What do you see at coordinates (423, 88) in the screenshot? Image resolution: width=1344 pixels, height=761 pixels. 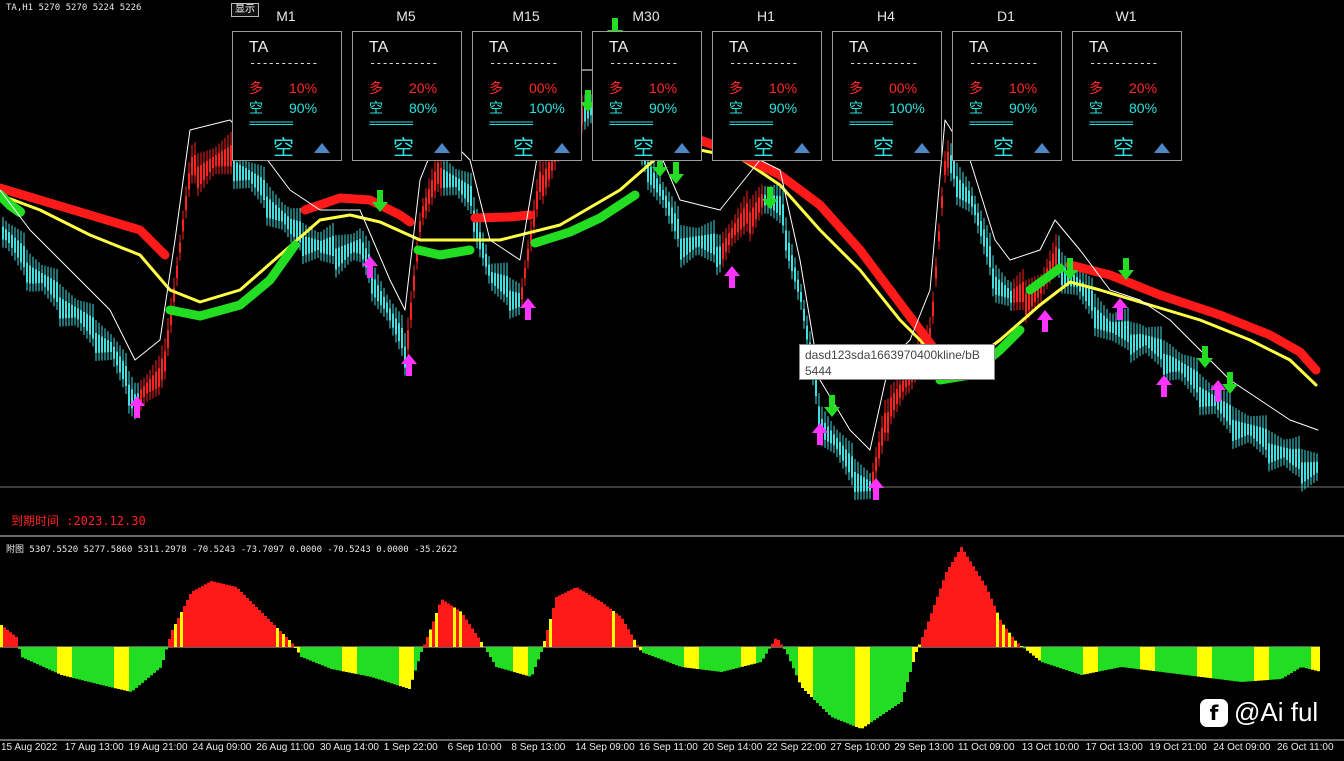 I see `long-pct: 20%` at bounding box center [423, 88].